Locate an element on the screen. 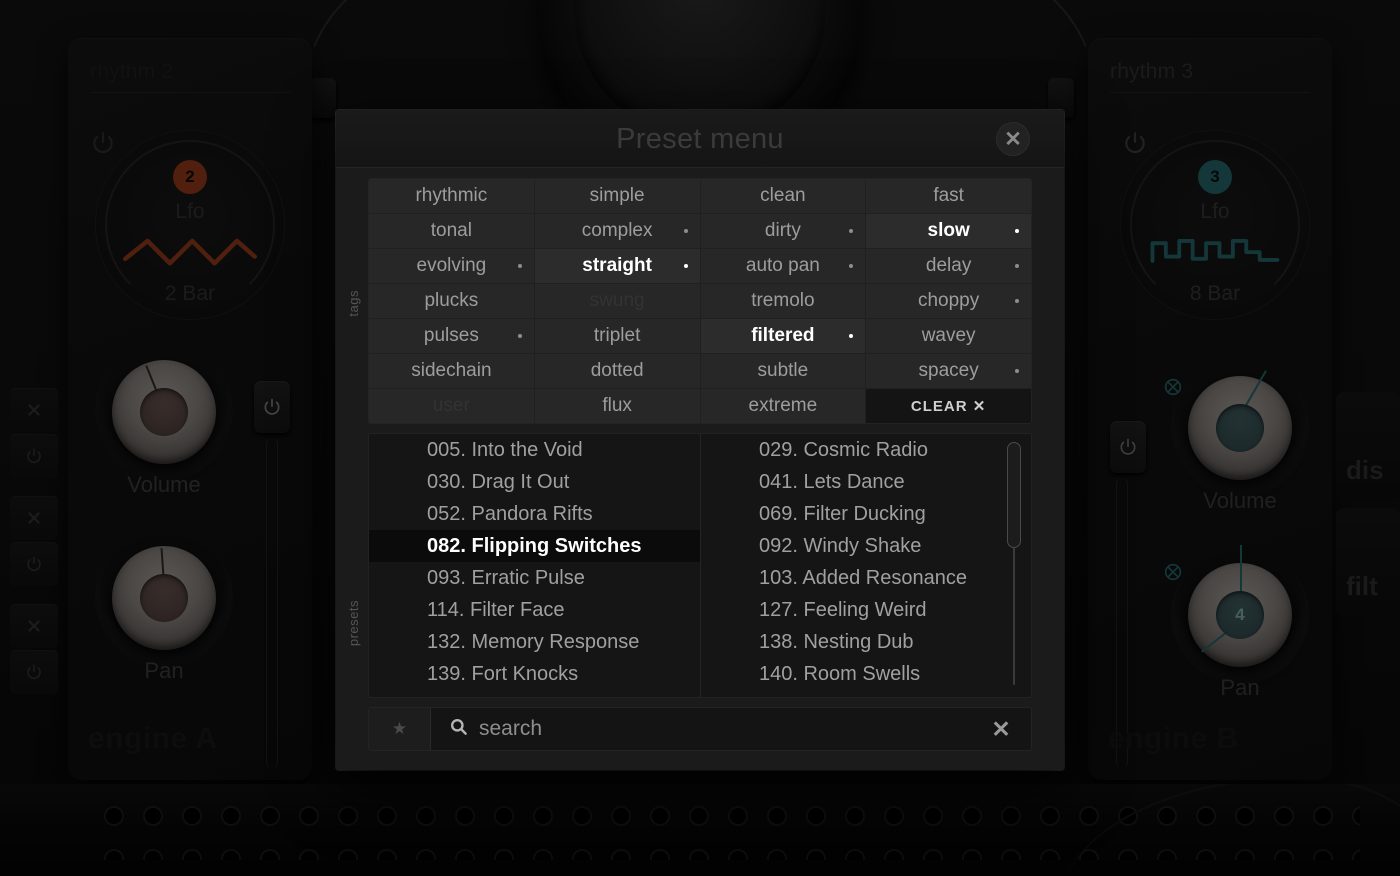  tag-label: user is located at coordinates (451, 405).